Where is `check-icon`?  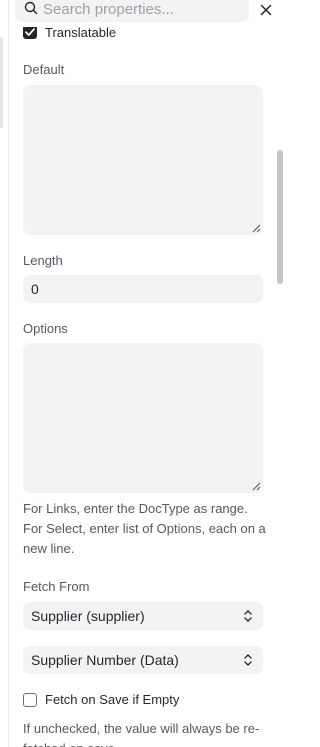 check-icon is located at coordinates (30, 32).